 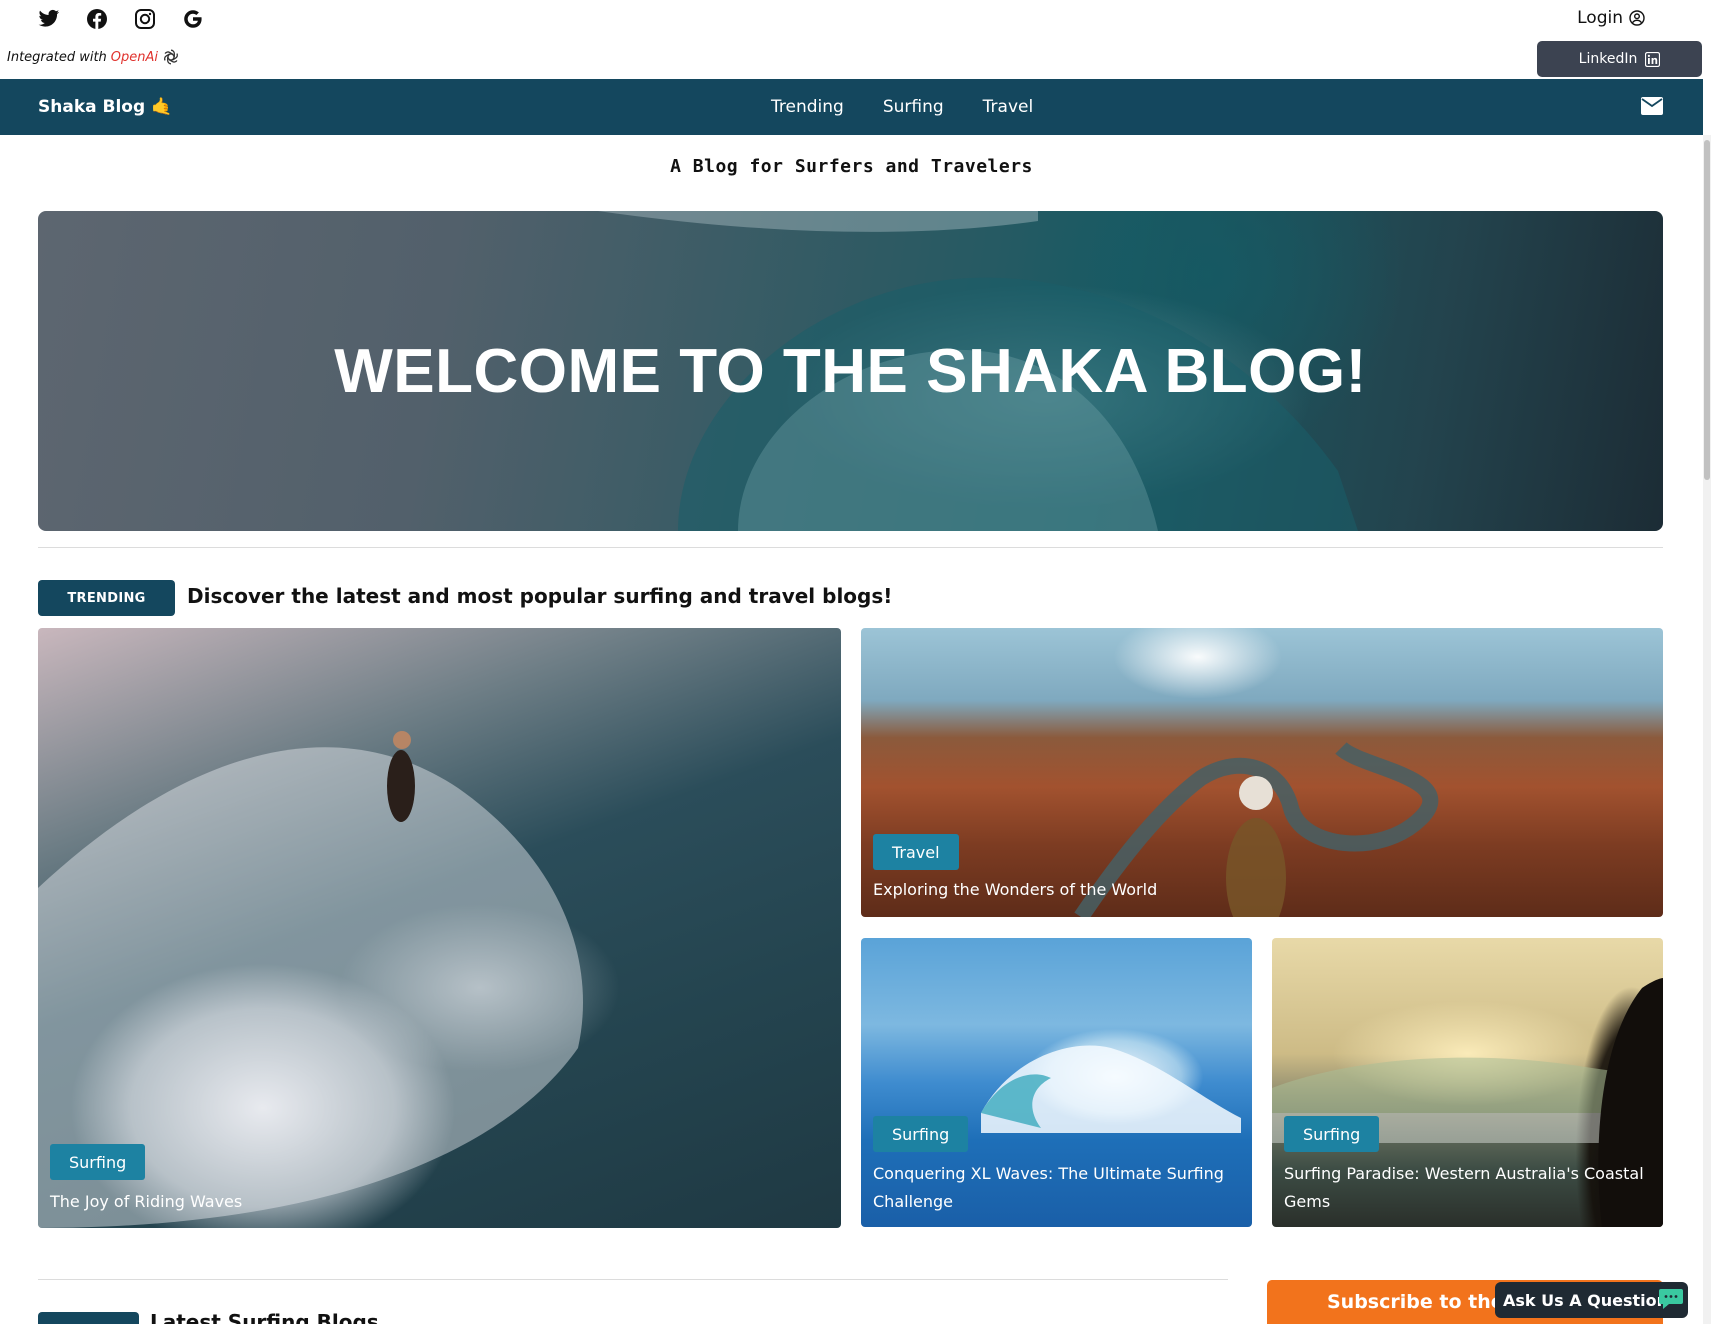 I want to click on integrated-prefix: Integrated with, so click(x=57, y=57).